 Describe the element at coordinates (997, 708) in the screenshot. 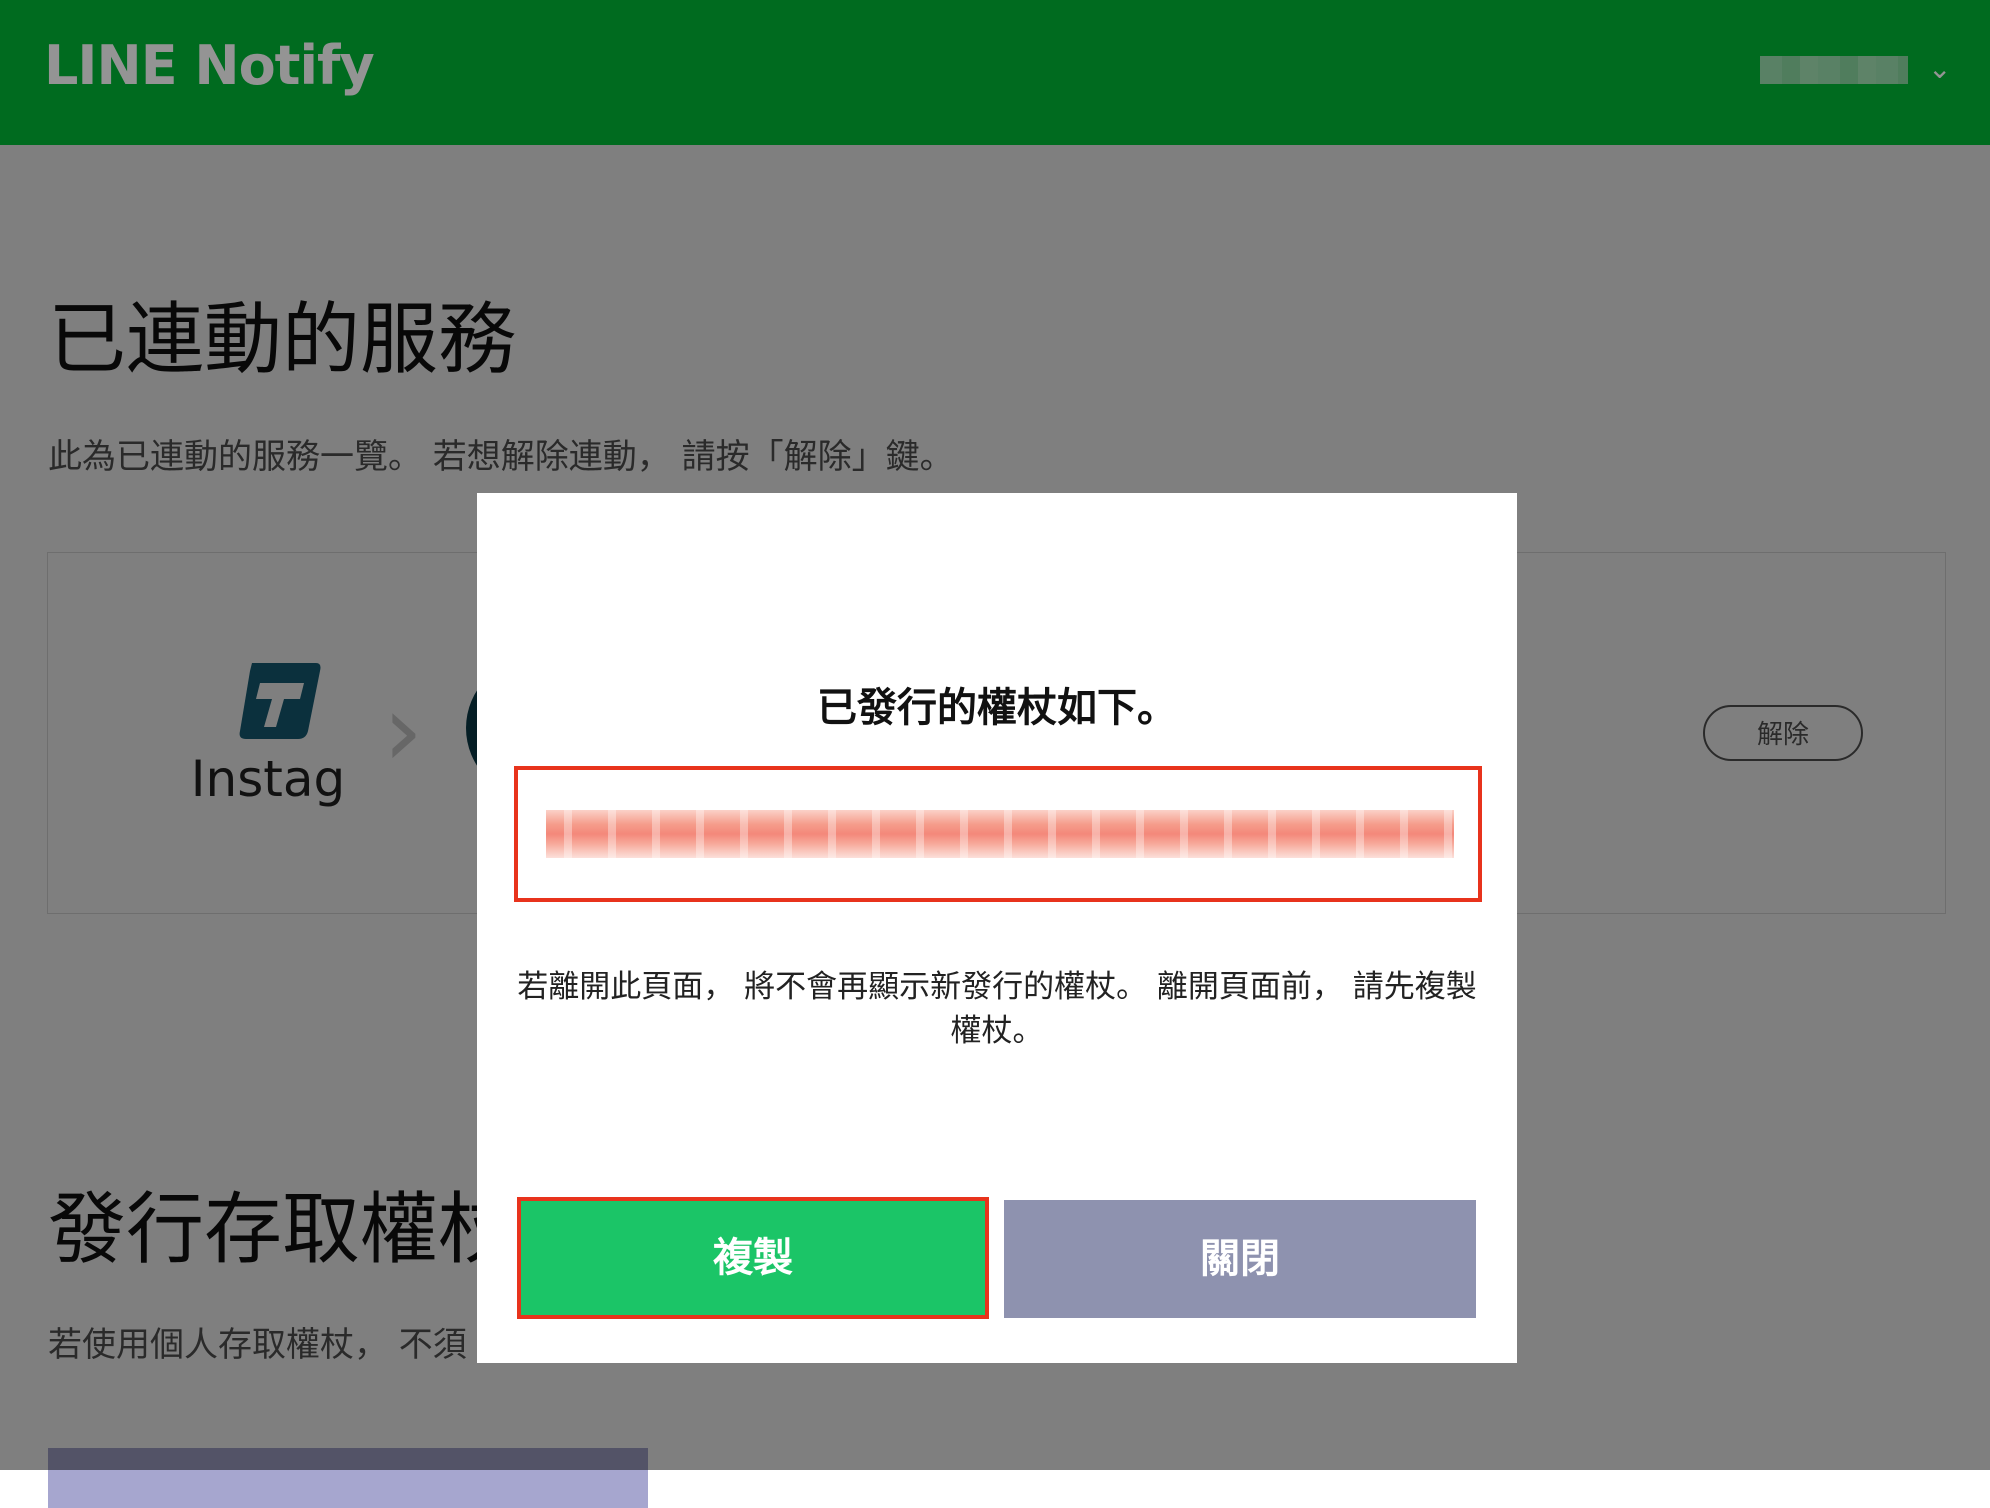

I see `modal-title: 已發行的權杖如下。` at that location.